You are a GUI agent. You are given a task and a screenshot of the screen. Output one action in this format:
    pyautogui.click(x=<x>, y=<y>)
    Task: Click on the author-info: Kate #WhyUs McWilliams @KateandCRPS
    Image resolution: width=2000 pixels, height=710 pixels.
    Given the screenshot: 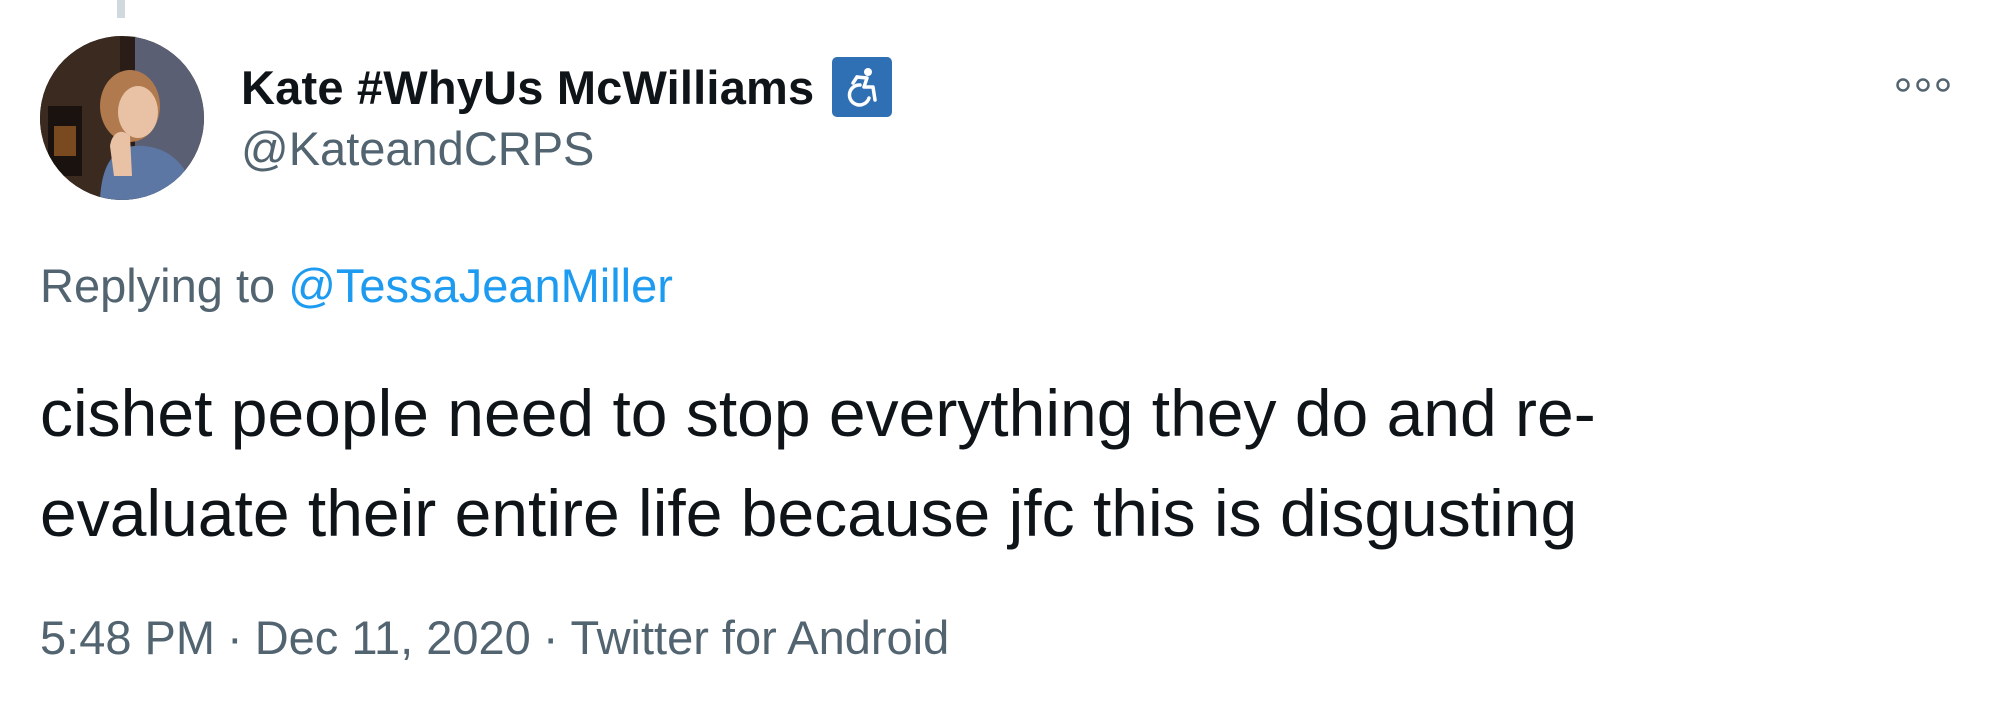 What is the action you would take?
    pyautogui.click(x=567, y=115)
    